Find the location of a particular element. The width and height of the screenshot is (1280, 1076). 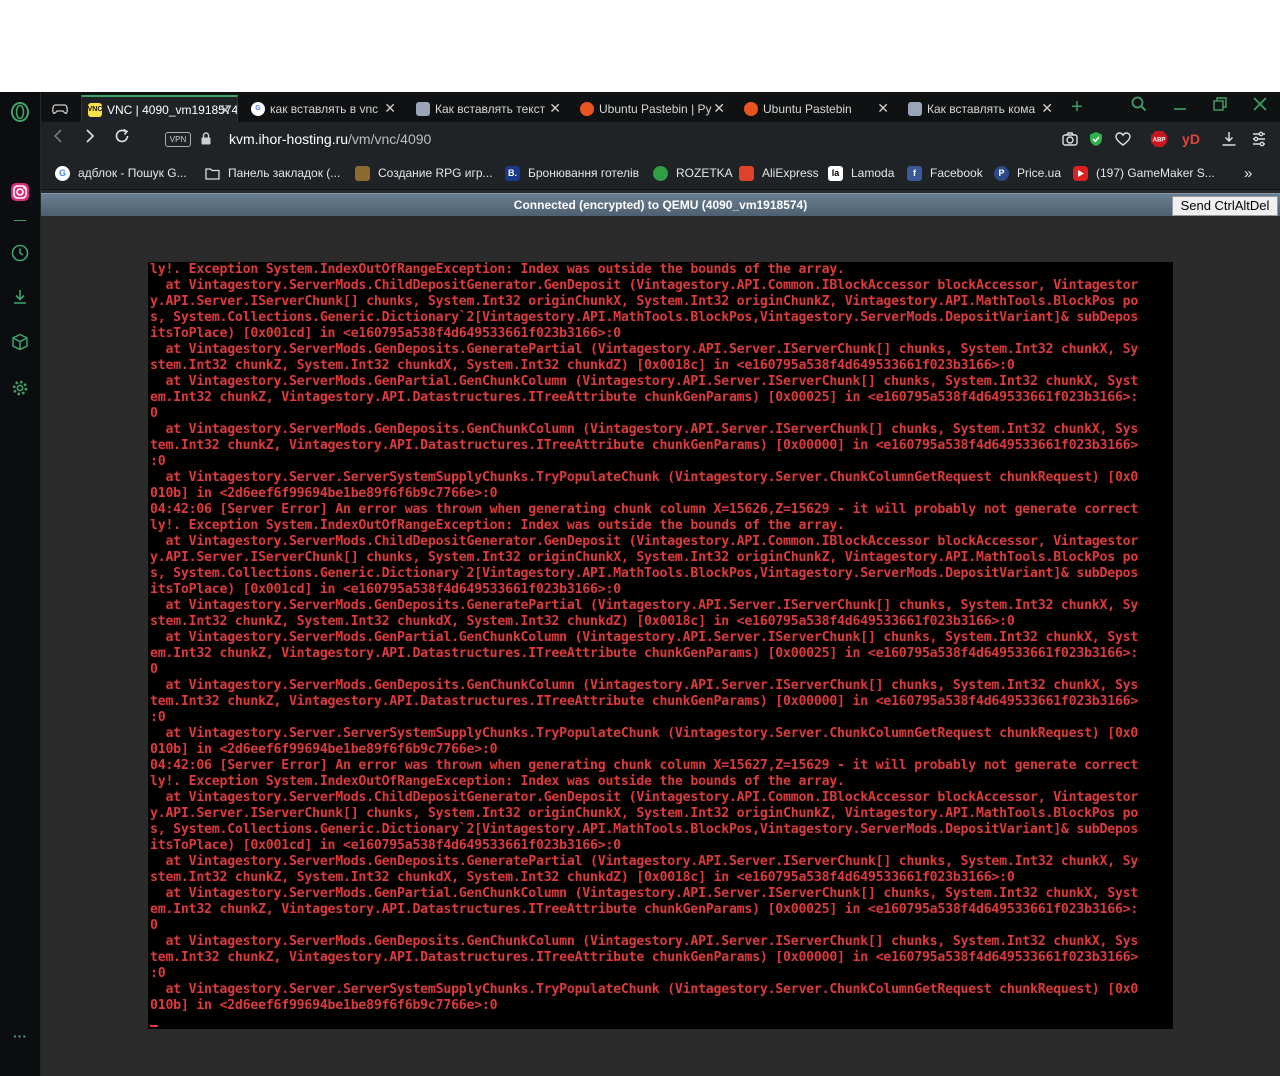

bookmark-item: B. Бронювання готелів is located at coordinates (572, 173).